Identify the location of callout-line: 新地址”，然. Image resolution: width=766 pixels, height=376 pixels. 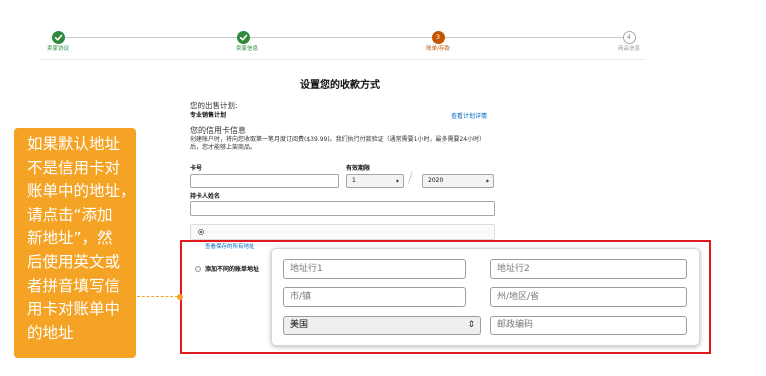
(70, 238).